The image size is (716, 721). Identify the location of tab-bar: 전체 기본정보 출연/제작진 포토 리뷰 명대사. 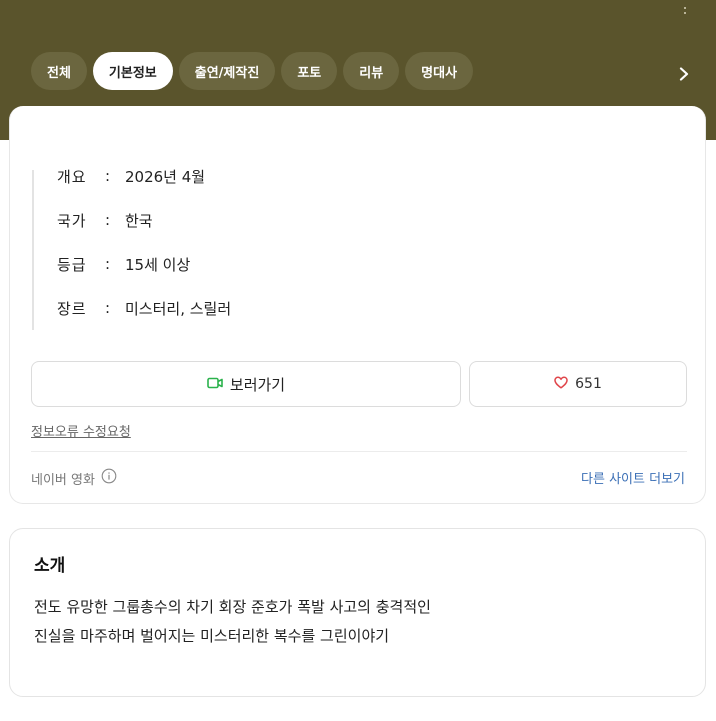
(252, 71).